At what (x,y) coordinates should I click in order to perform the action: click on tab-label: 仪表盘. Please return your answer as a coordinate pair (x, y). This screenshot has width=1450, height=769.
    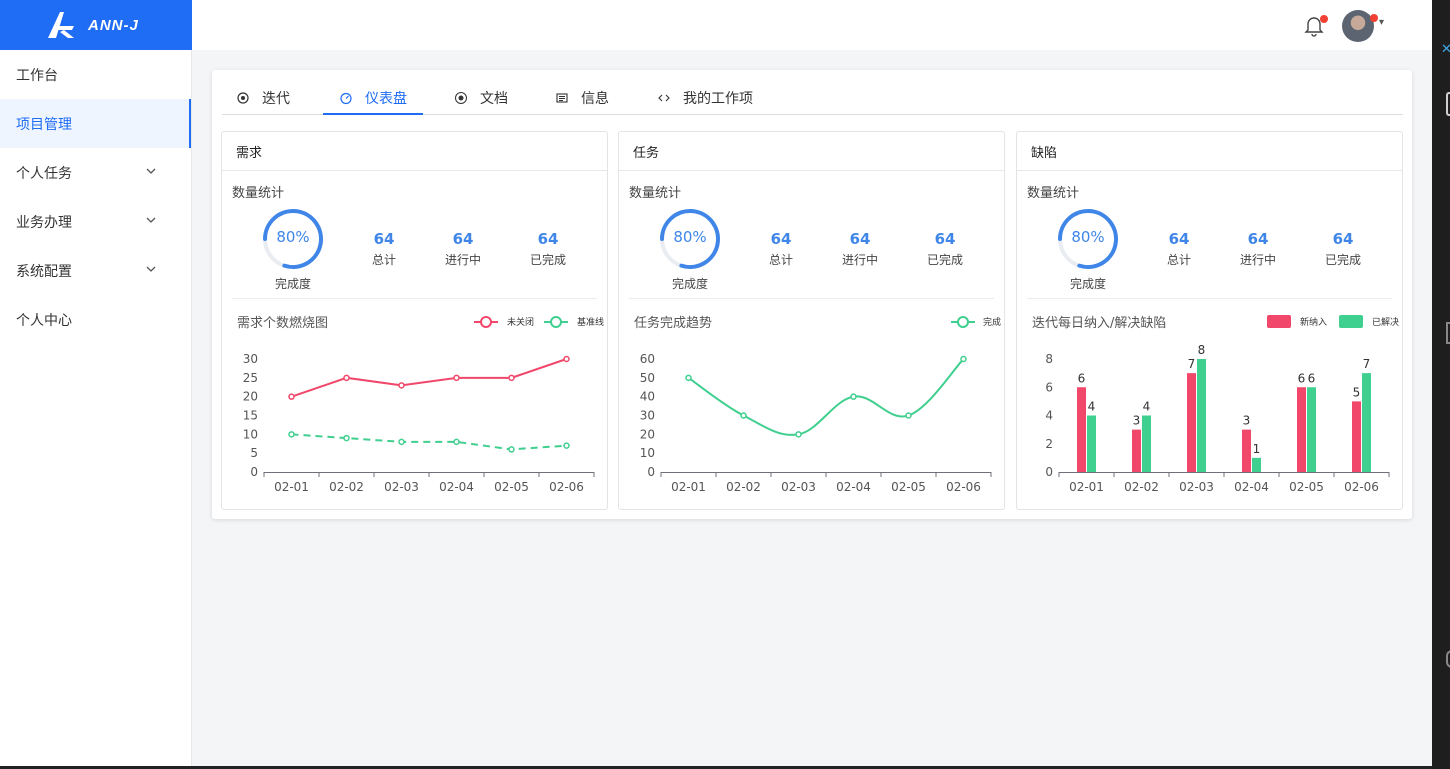
    Looking at the image, I should click on (386, 98).